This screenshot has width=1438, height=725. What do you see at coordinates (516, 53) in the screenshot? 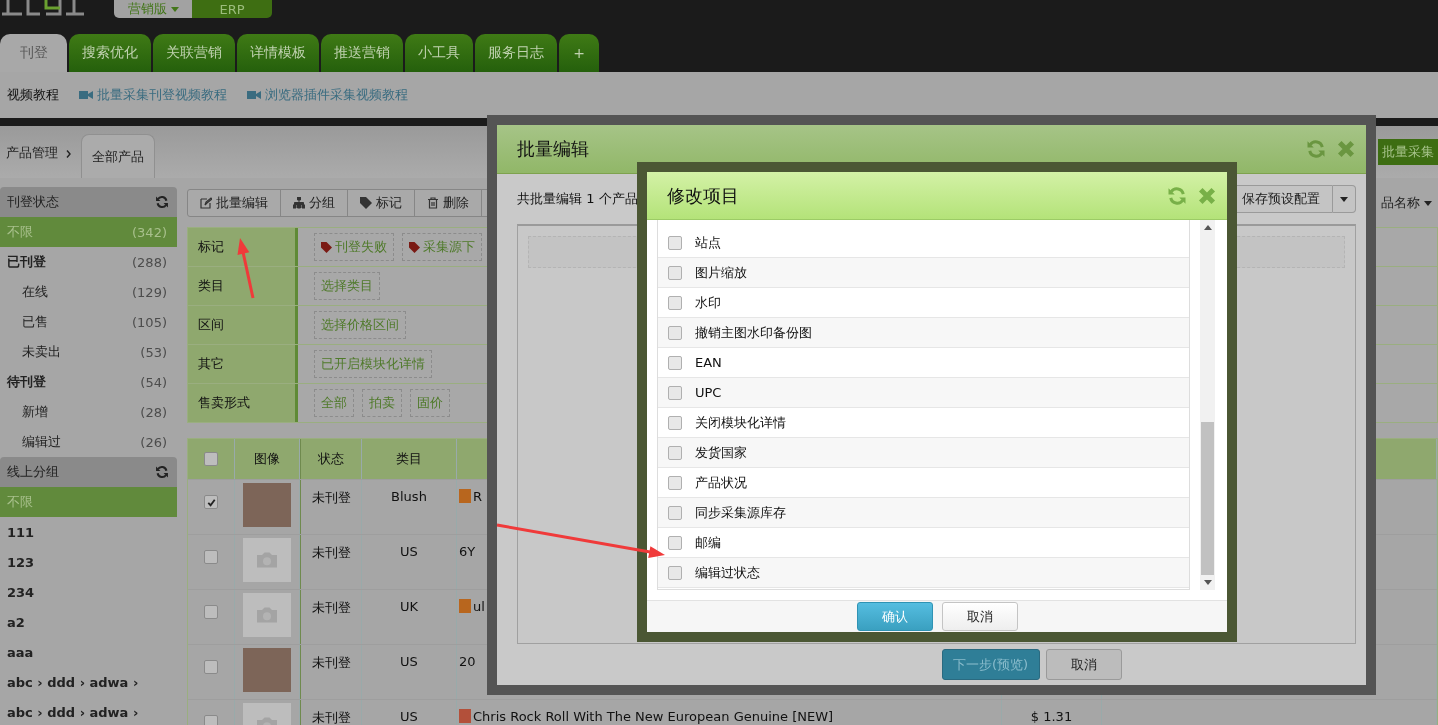
I see `nav-tab: 服务日志` at bounding box center [516, 53].